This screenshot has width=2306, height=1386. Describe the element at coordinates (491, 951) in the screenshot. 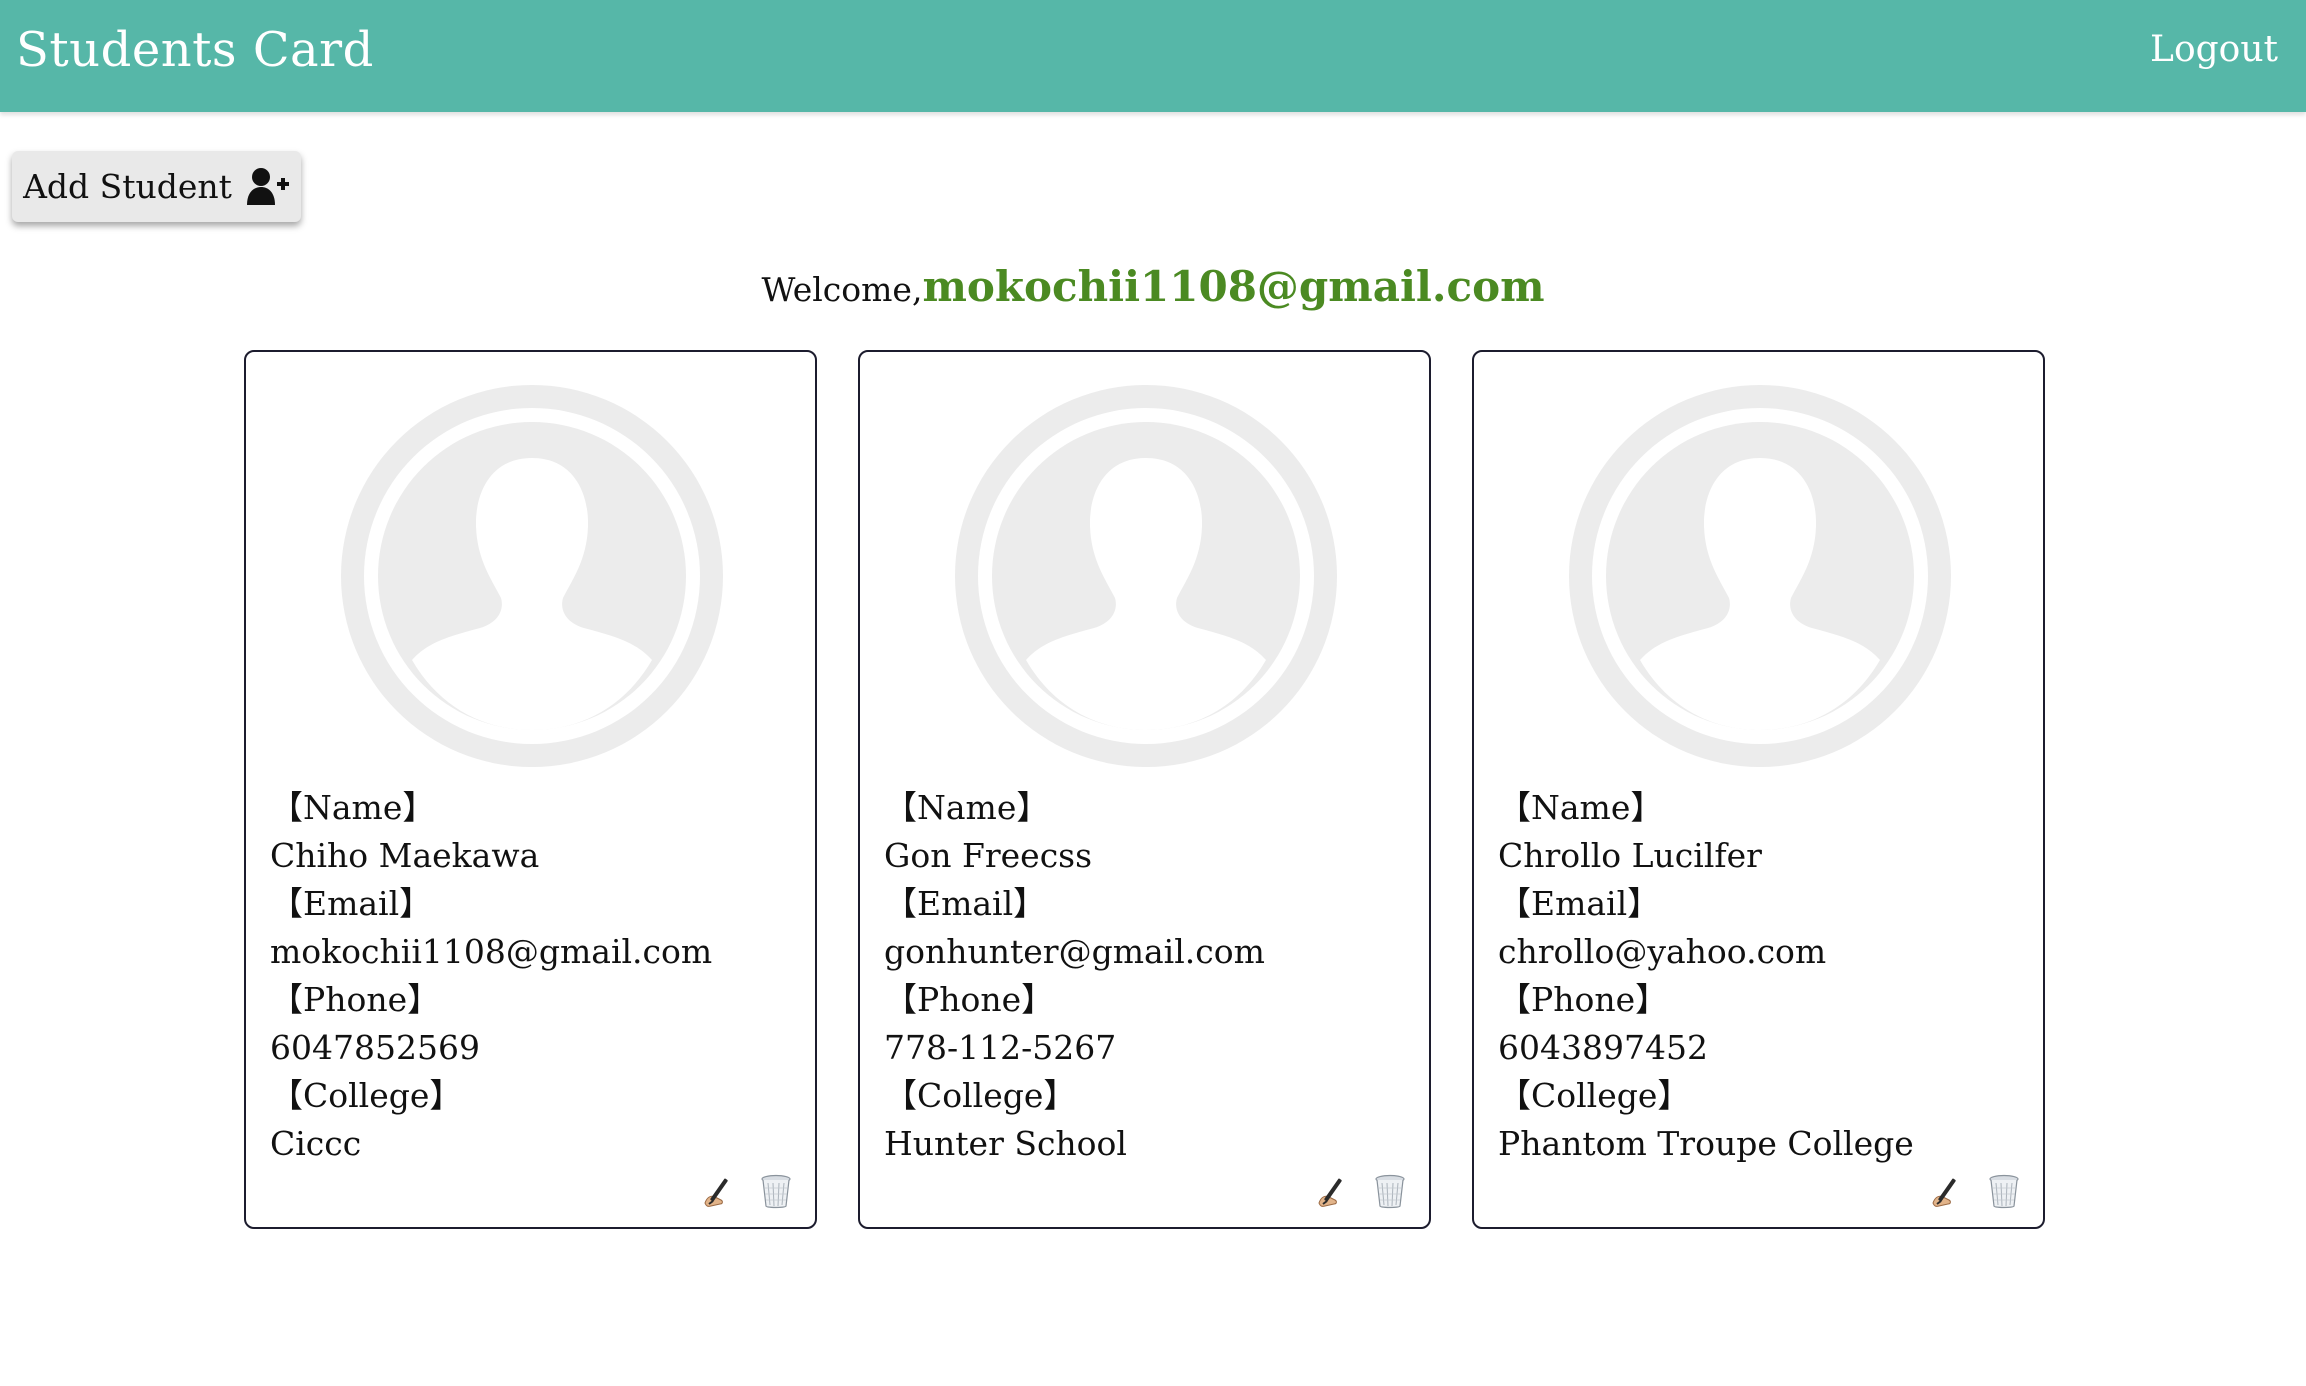

I see `student-email: mokochii1108@gmail.com` at that location.